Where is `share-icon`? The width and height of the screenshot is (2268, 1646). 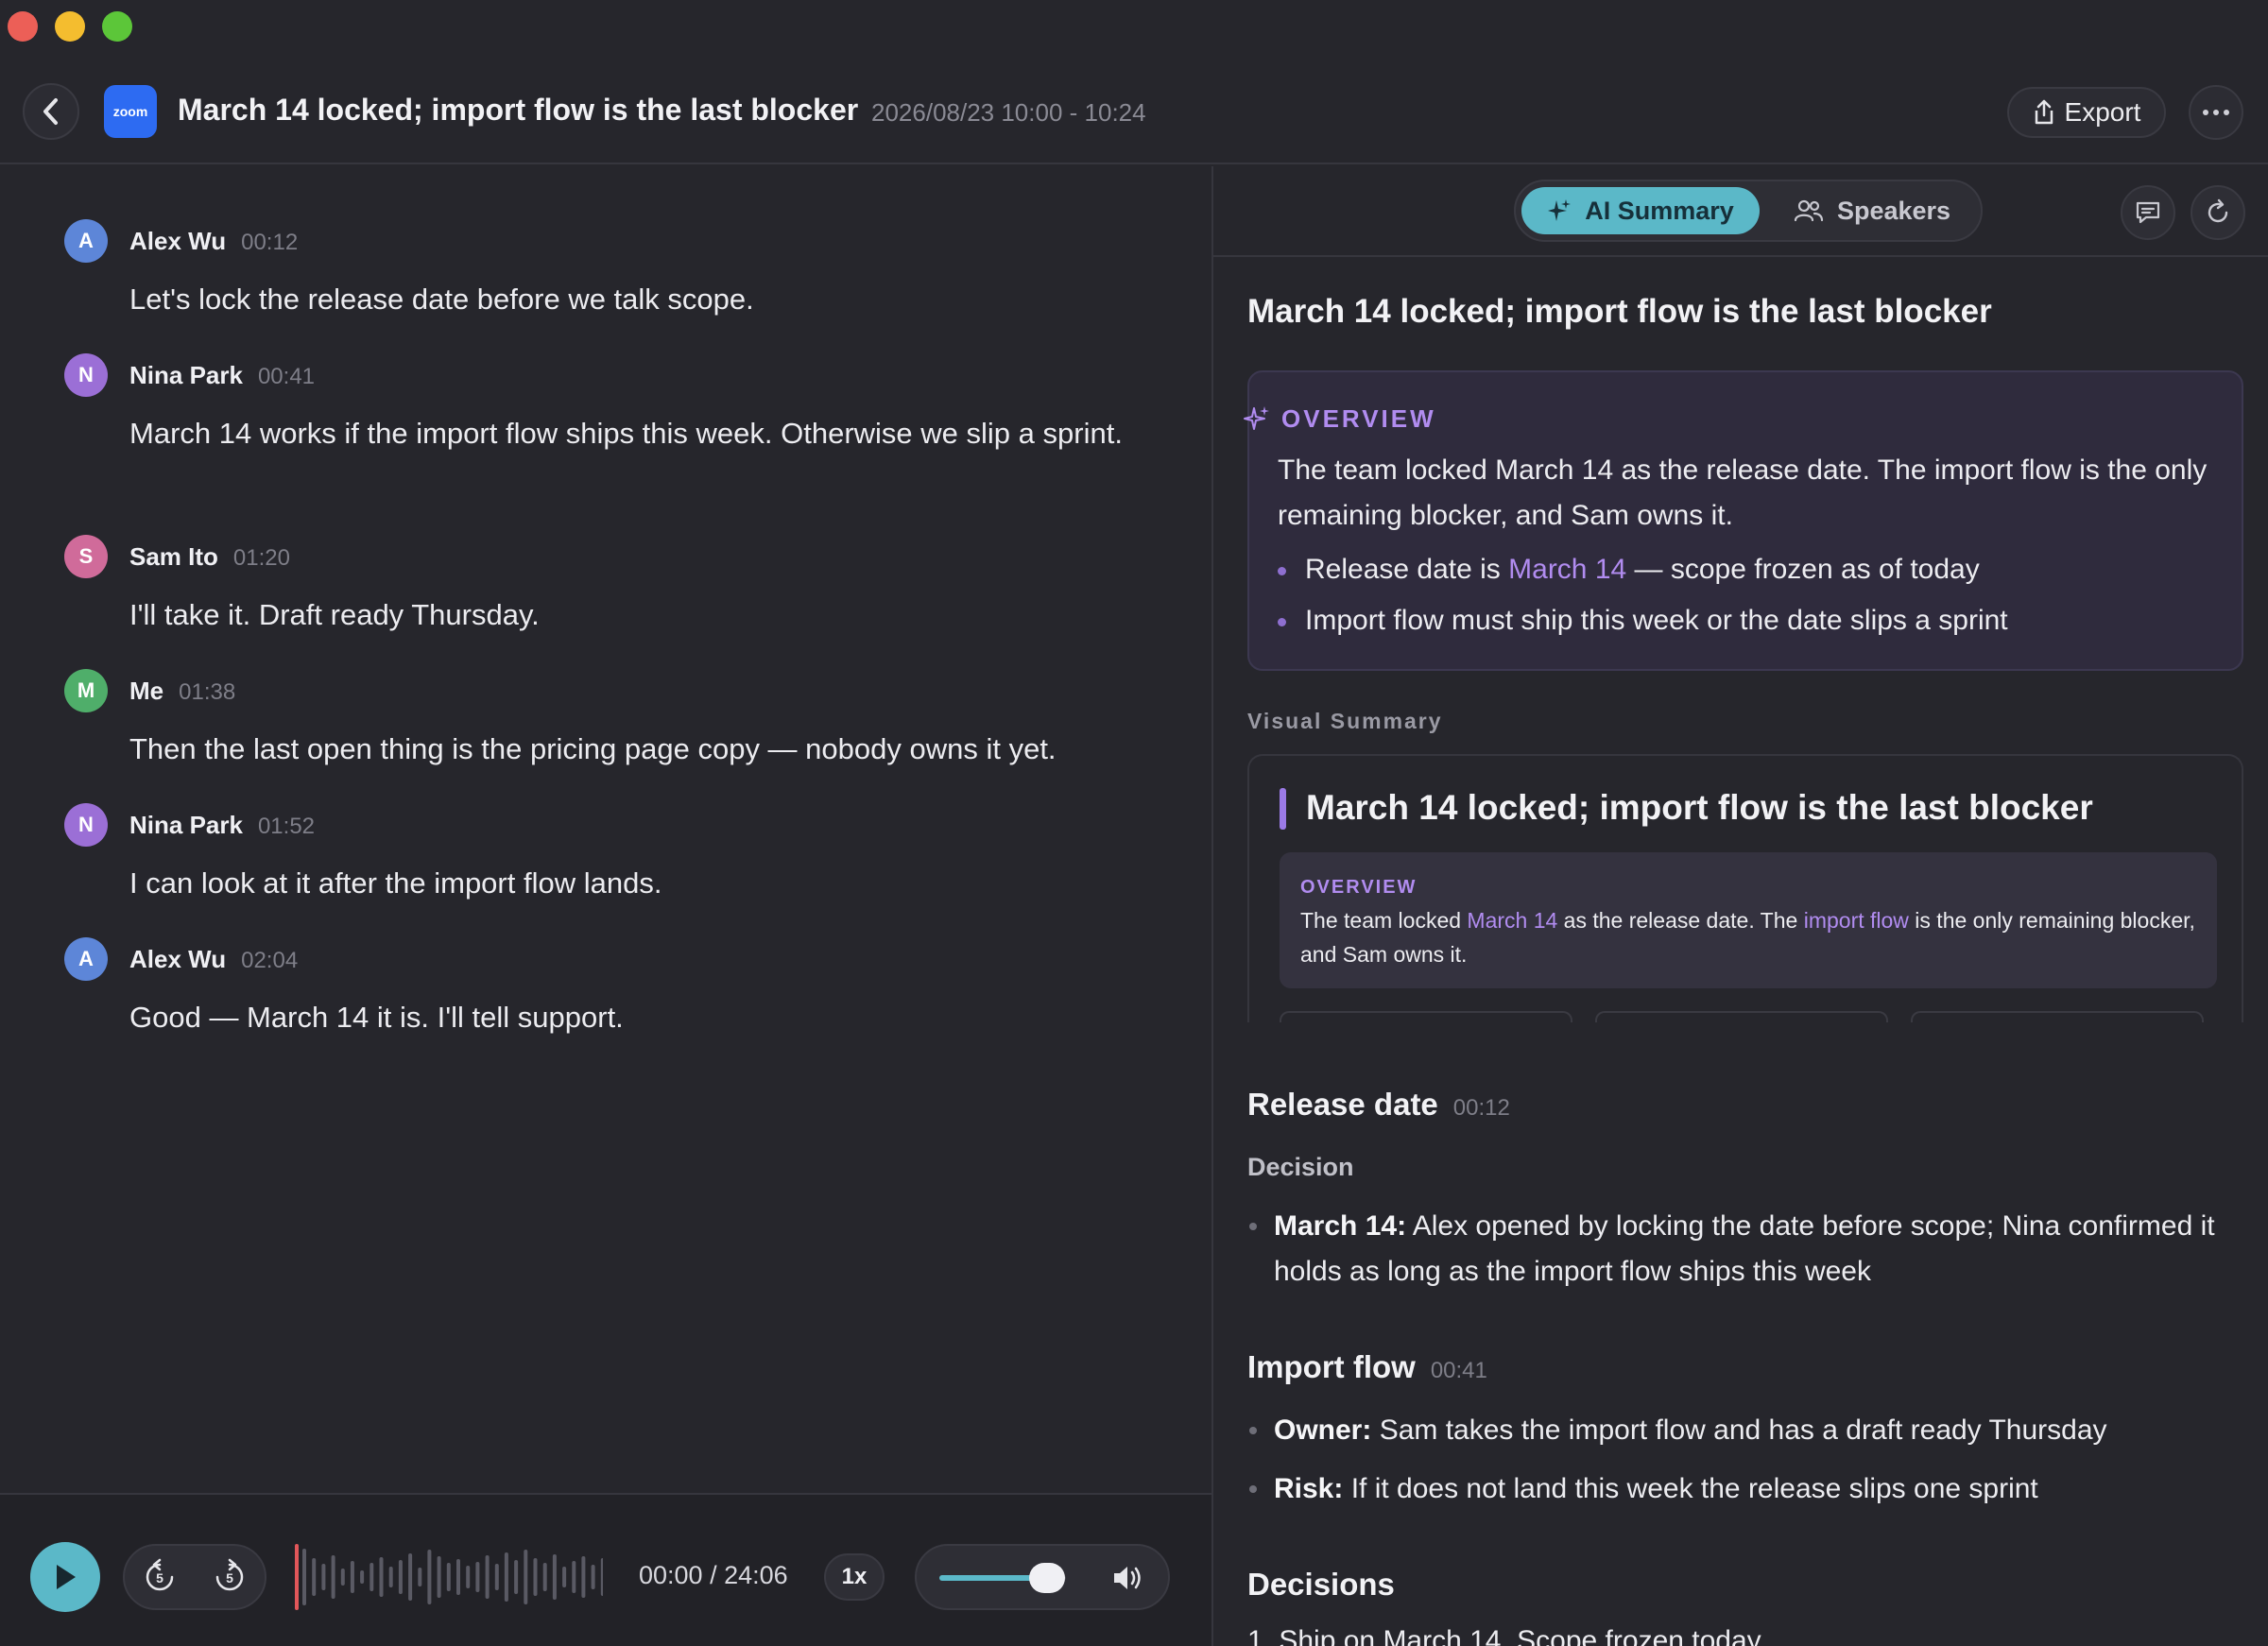 share-icon is located at coordinates (2044, 112).